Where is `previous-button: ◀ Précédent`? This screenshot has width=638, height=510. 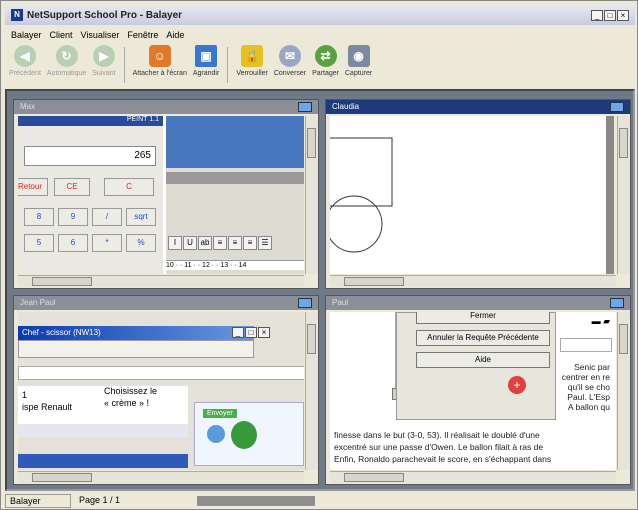
previous-button: ◀ Précédent is located at coordinates (25, 61).